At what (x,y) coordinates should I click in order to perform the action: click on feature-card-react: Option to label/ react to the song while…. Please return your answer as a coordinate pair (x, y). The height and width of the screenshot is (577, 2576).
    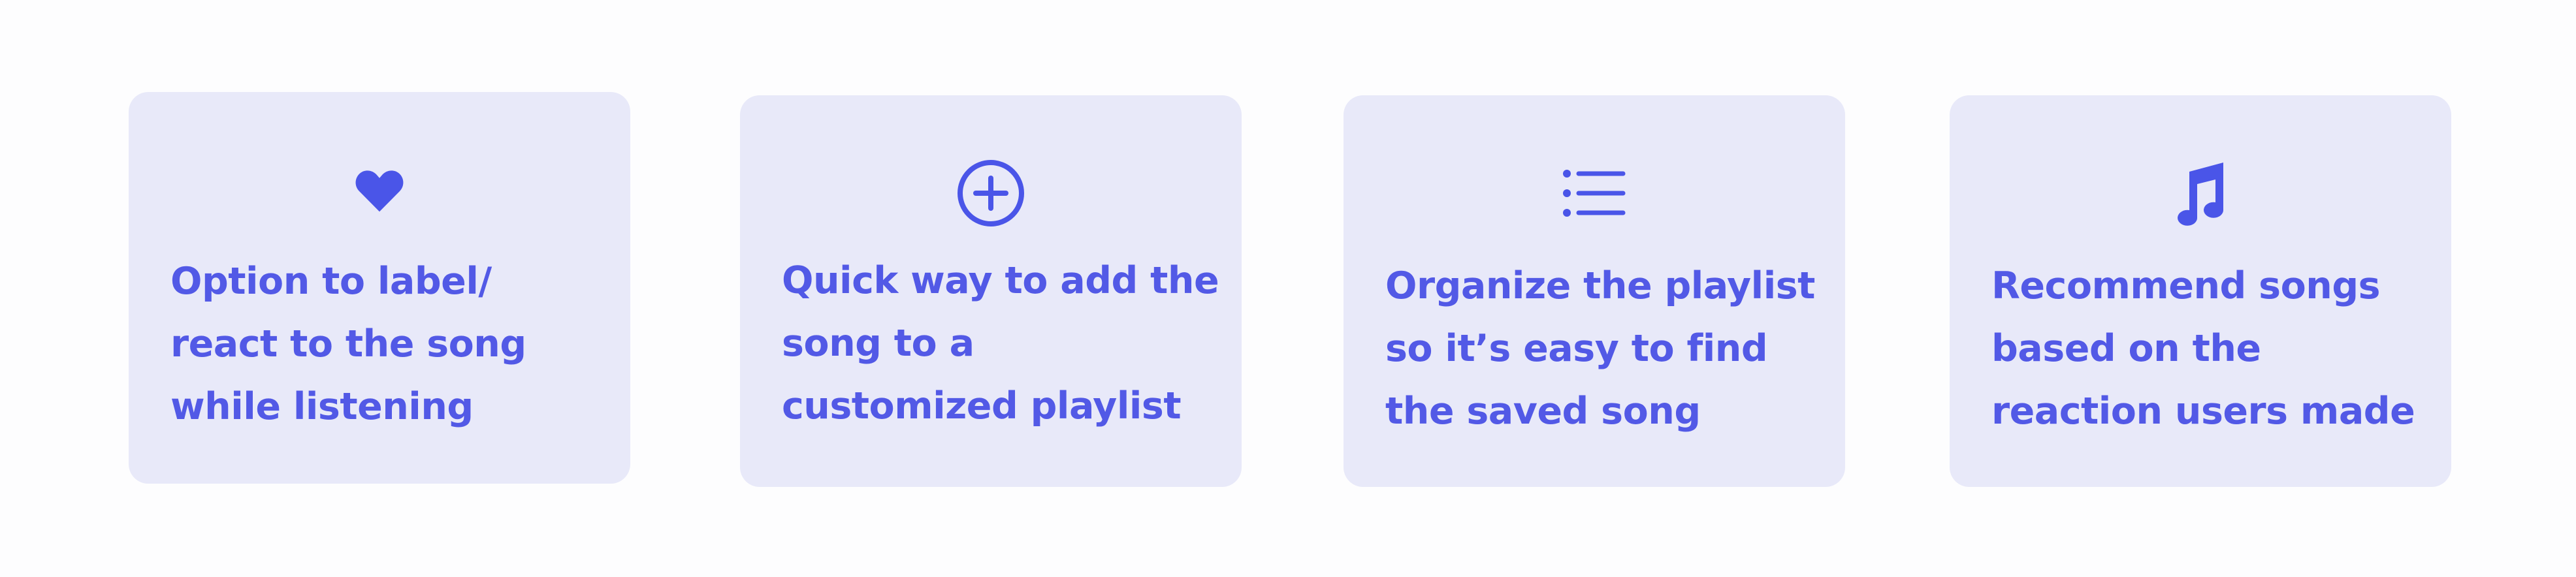
    Looking at the image, I should click on (379, 288).